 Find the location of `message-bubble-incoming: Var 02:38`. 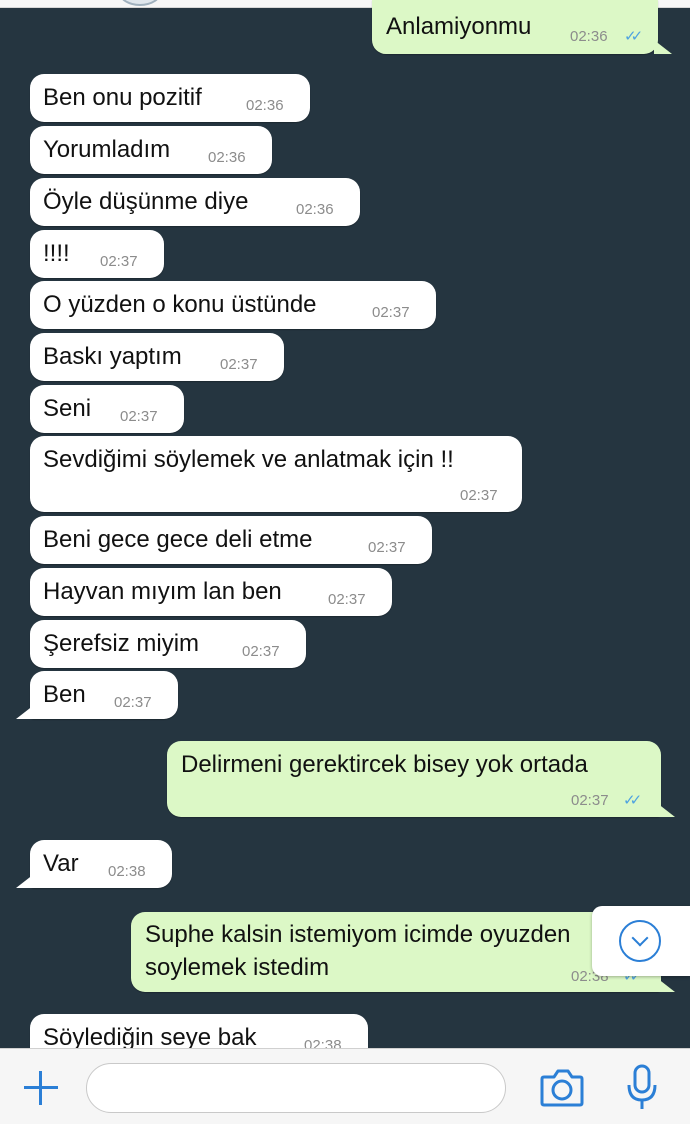

message-bubble-incoming: Var 02:38 is located at coordinates (94, 864).